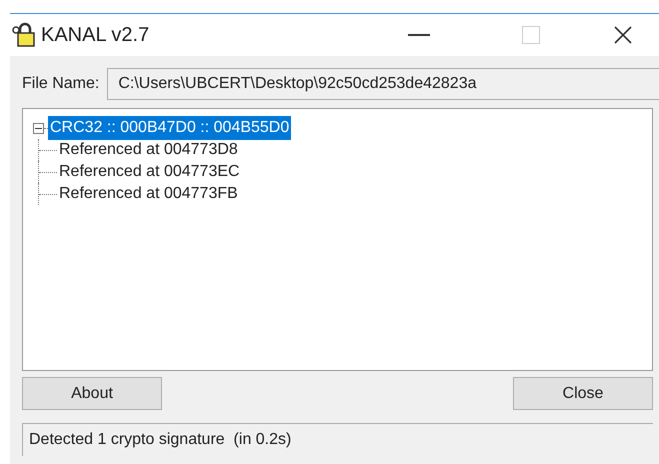 The width and height of the screenshot is (659, 464). Describe the element at coordinates (383, 84) in the screenshot. I see `file-name-field: C:\Users\UBCERT\Desktop\92c50cd253de42823a` at that location.